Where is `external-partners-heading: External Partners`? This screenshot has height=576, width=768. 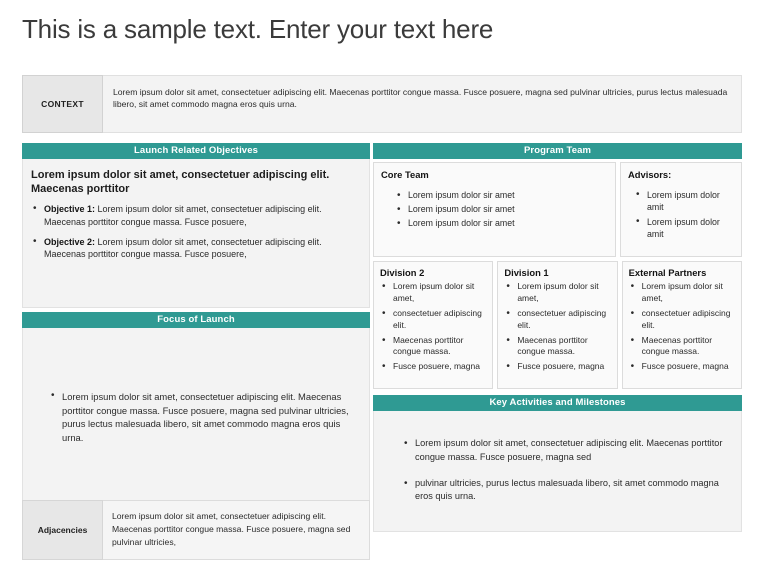 external-partners-heading: External Partners is located at coordinates (667, 272).